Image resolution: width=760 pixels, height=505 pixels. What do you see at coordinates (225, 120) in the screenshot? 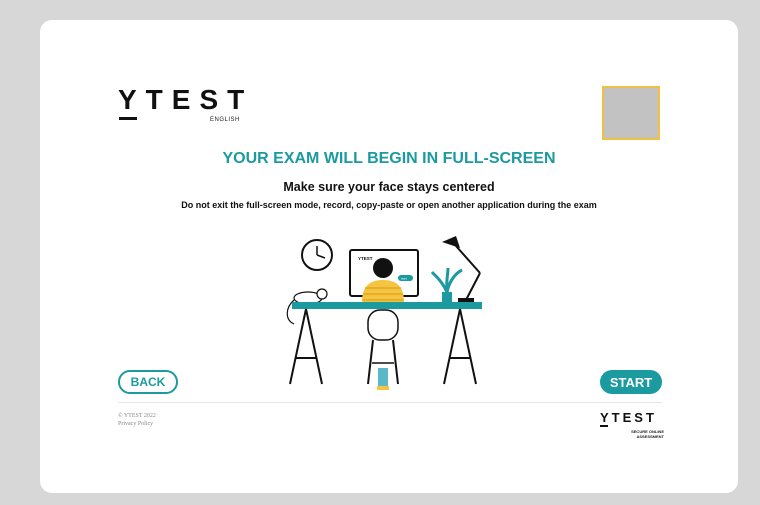
I see `logo-subtitle: ENGLISH` at bounding box center [225, 120].